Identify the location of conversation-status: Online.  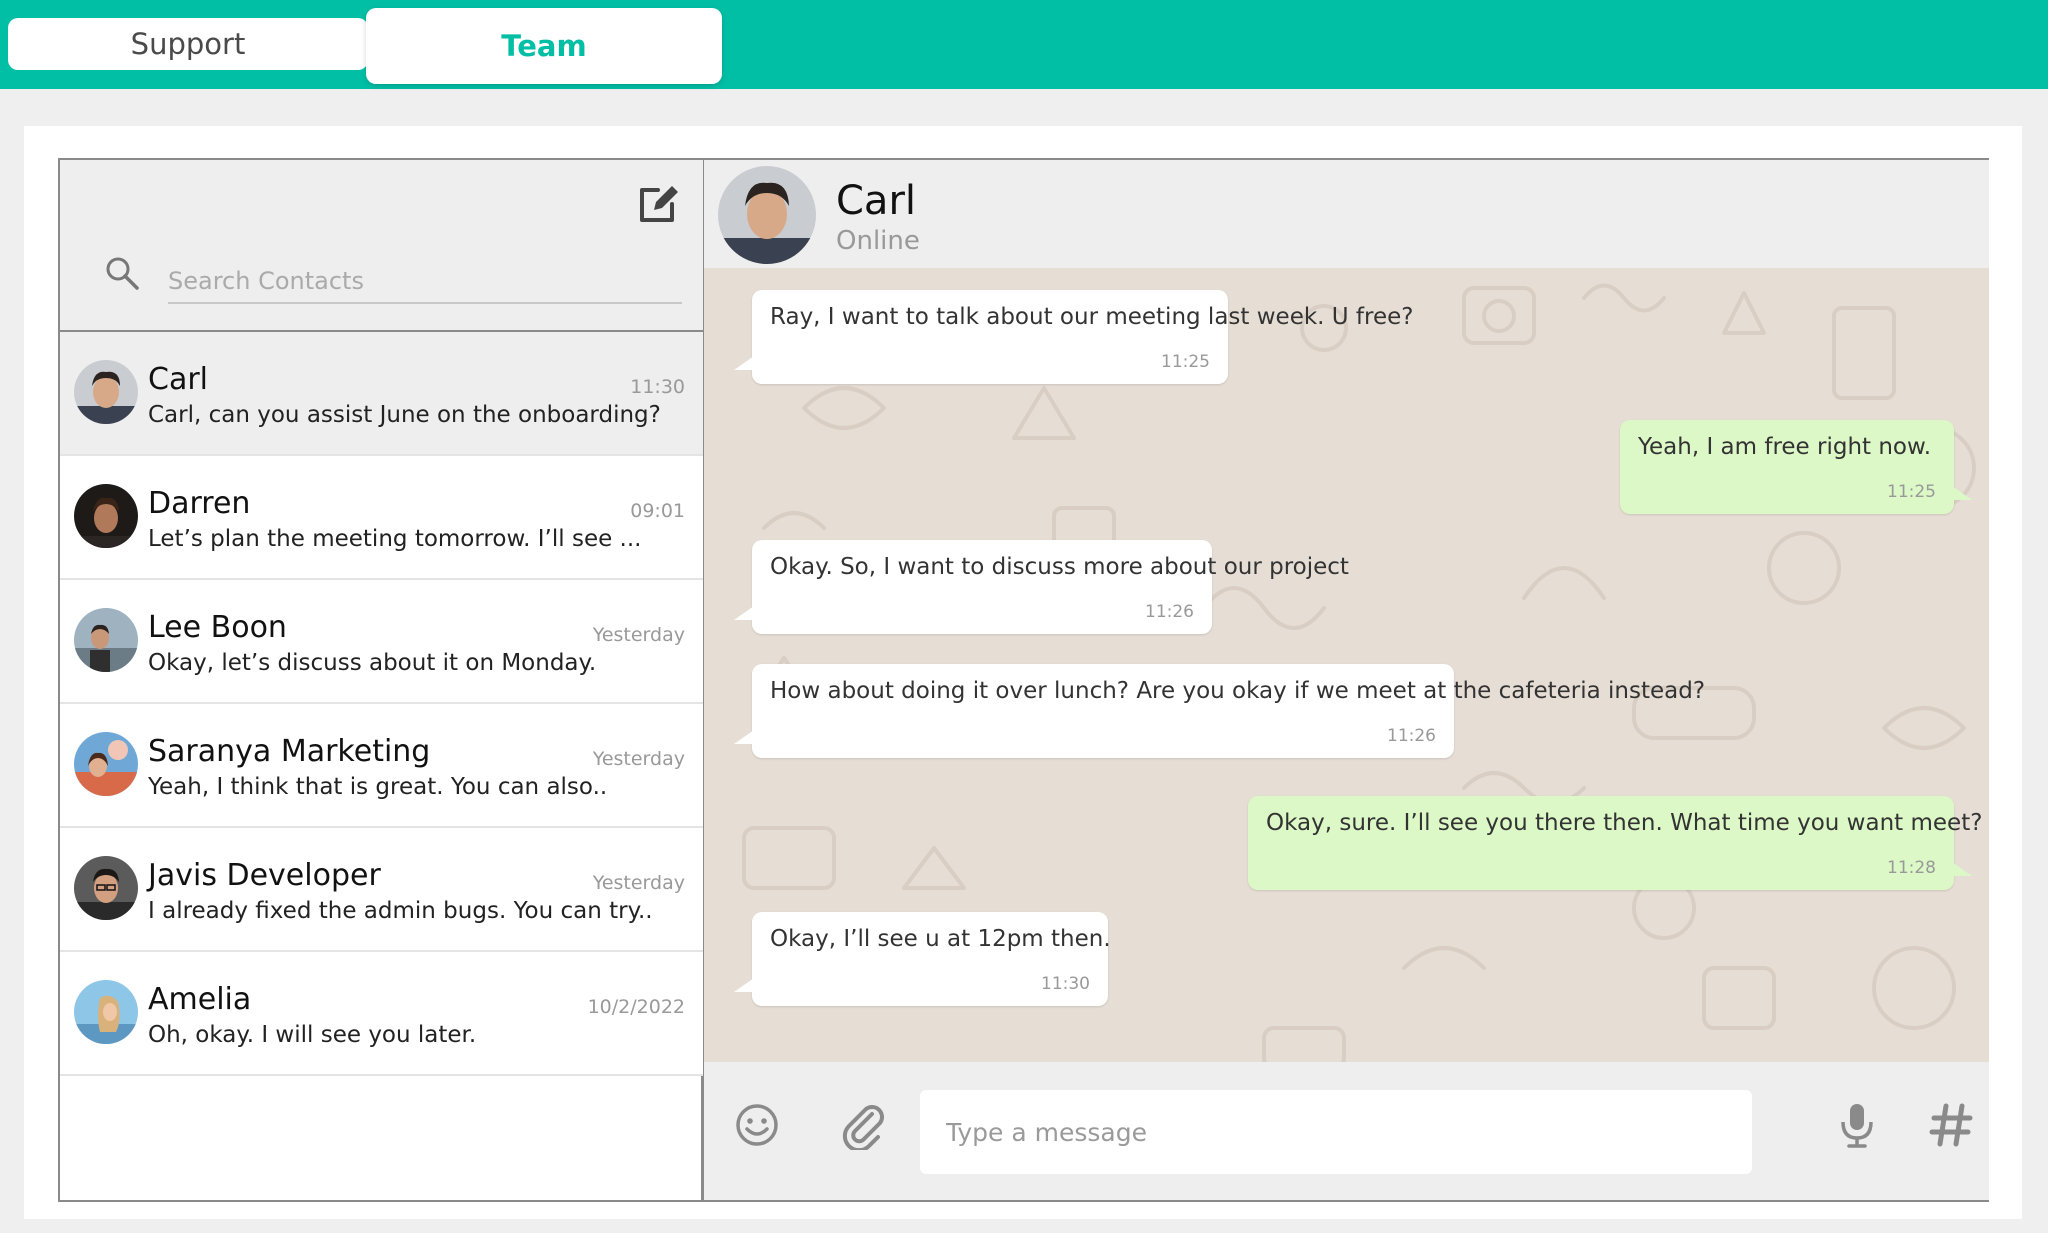
(878, 241).